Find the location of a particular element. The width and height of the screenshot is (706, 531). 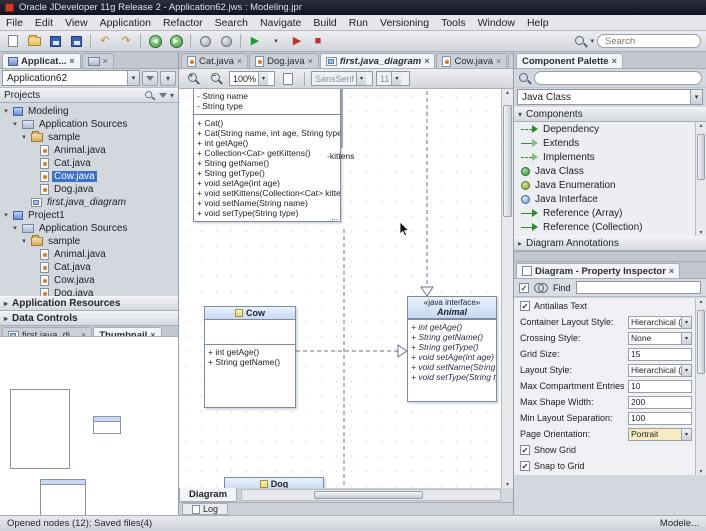

palette-item-extends: Extends is located at coordinates (610, 143).